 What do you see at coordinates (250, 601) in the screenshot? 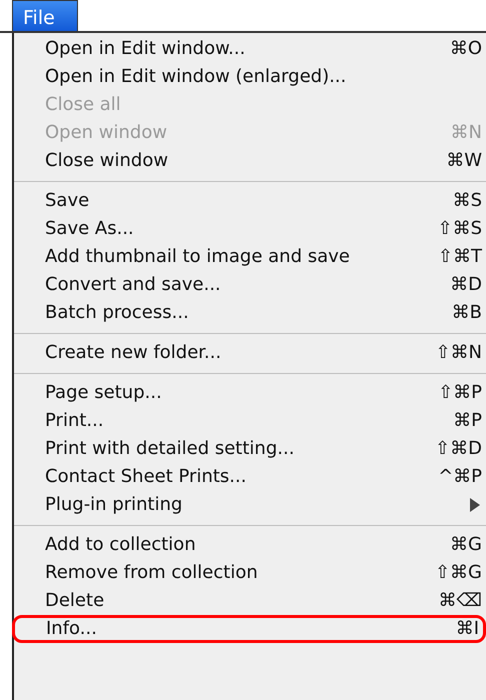
I see `menu-item: Delete ⌘⌫` at bounding box center [250, 601].